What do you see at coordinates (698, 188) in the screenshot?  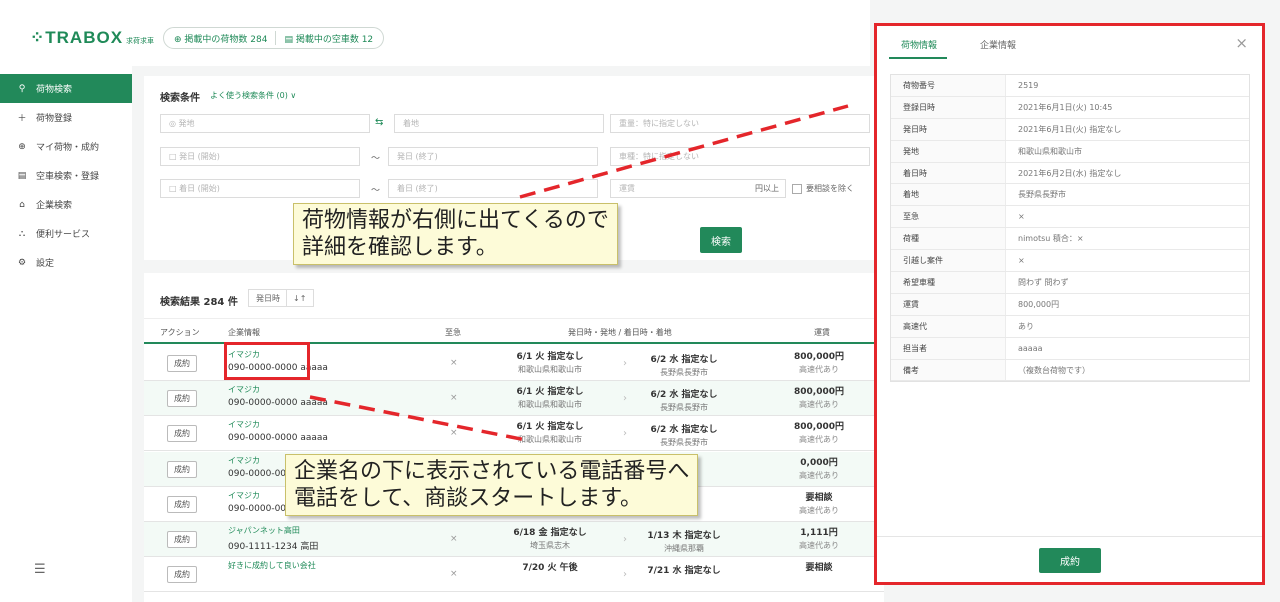 I see `fare-field: 運賃 円以上` at bounding box center [698, 188].